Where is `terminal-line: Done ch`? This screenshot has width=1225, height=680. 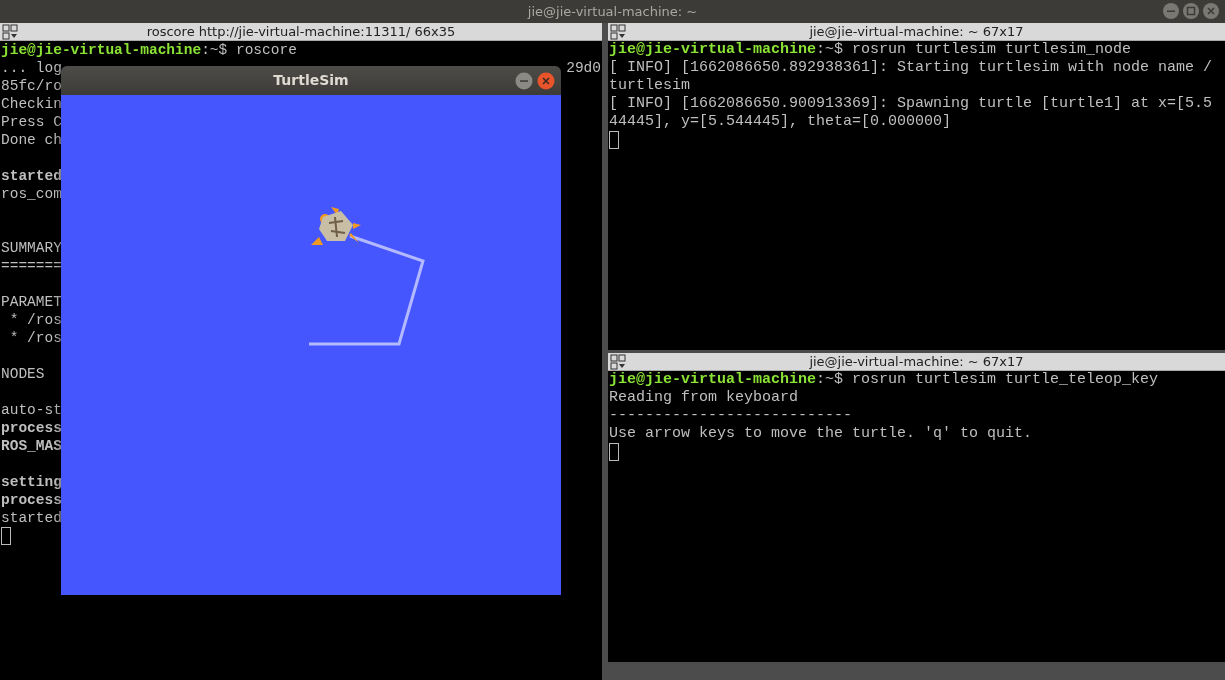 terminal-line: Done ch is located at coordinates (31, 140).